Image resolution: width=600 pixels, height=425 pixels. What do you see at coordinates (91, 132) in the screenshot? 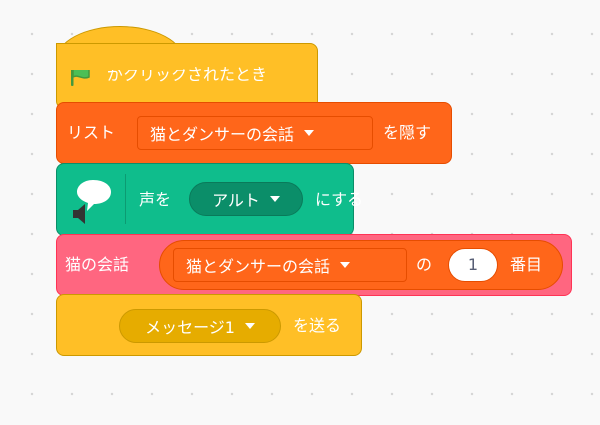
I see `list-prefix-label: リスト` at bounding box center [91, 132].